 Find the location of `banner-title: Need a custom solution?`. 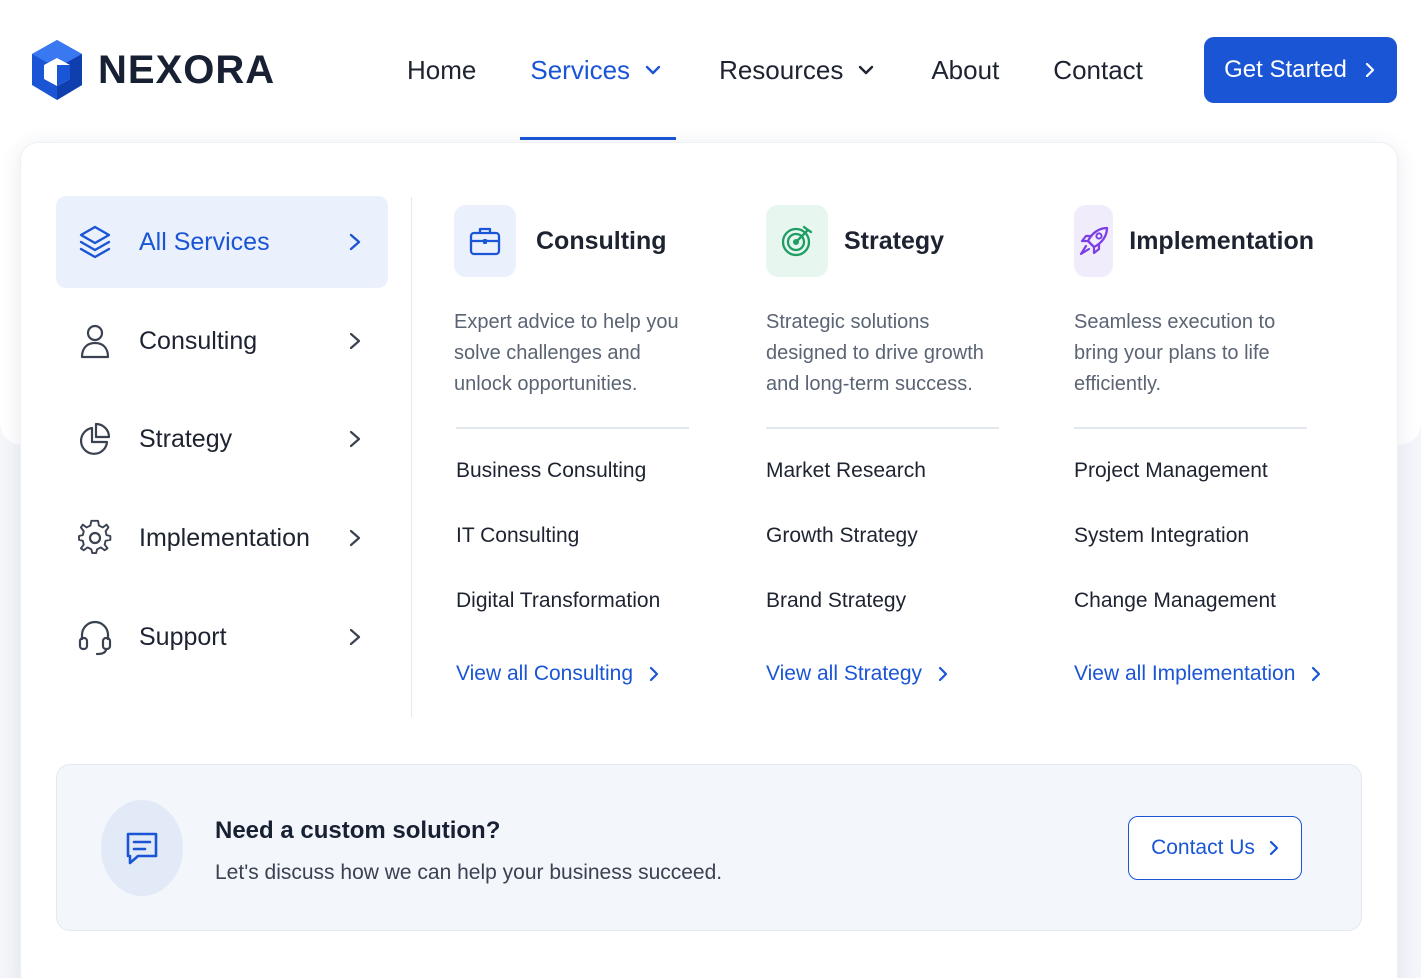

banner-title: Need a custom solution? is located at coordinates (358, 830).